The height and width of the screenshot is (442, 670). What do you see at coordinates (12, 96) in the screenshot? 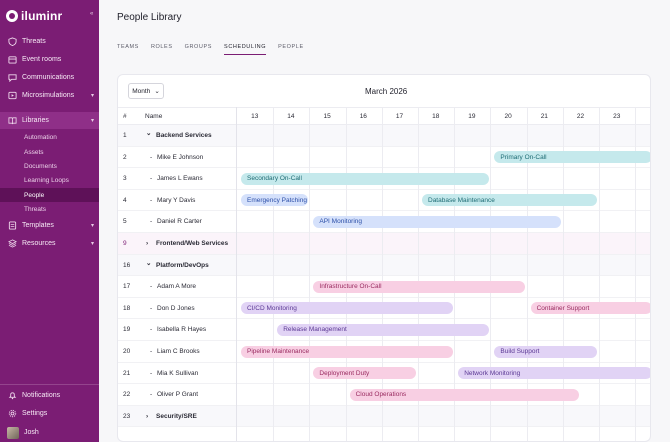
I see `play-icon` at bounding box center [12, 96].